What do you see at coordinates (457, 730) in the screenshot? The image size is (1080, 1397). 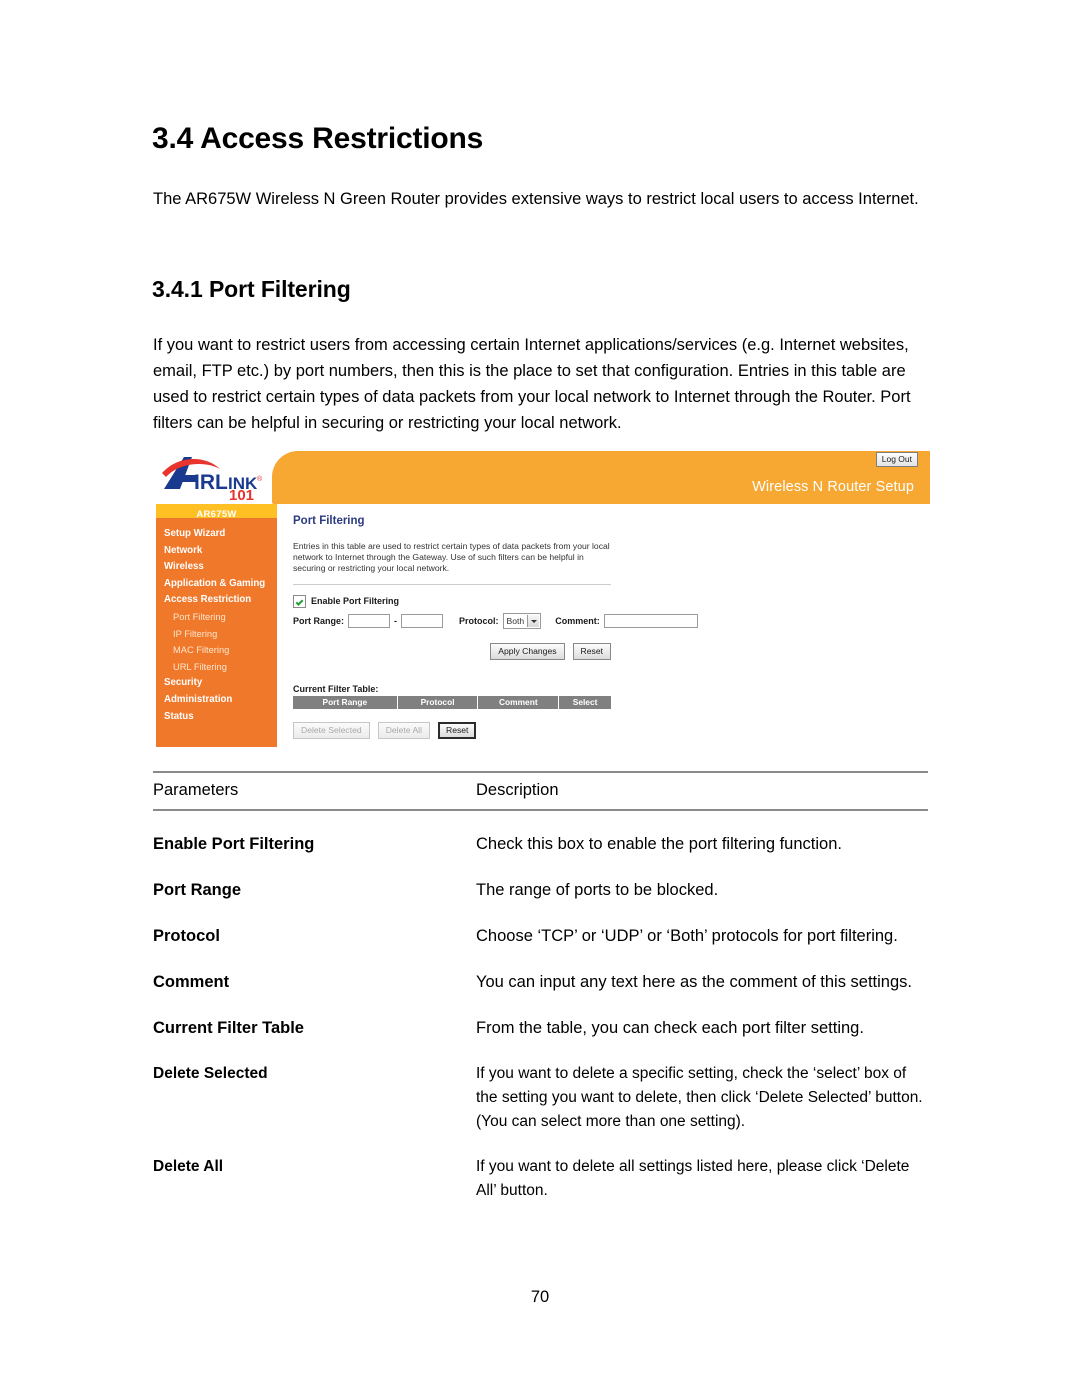 I see `table-reset-button: Reset` at bounding box center [457, 730].